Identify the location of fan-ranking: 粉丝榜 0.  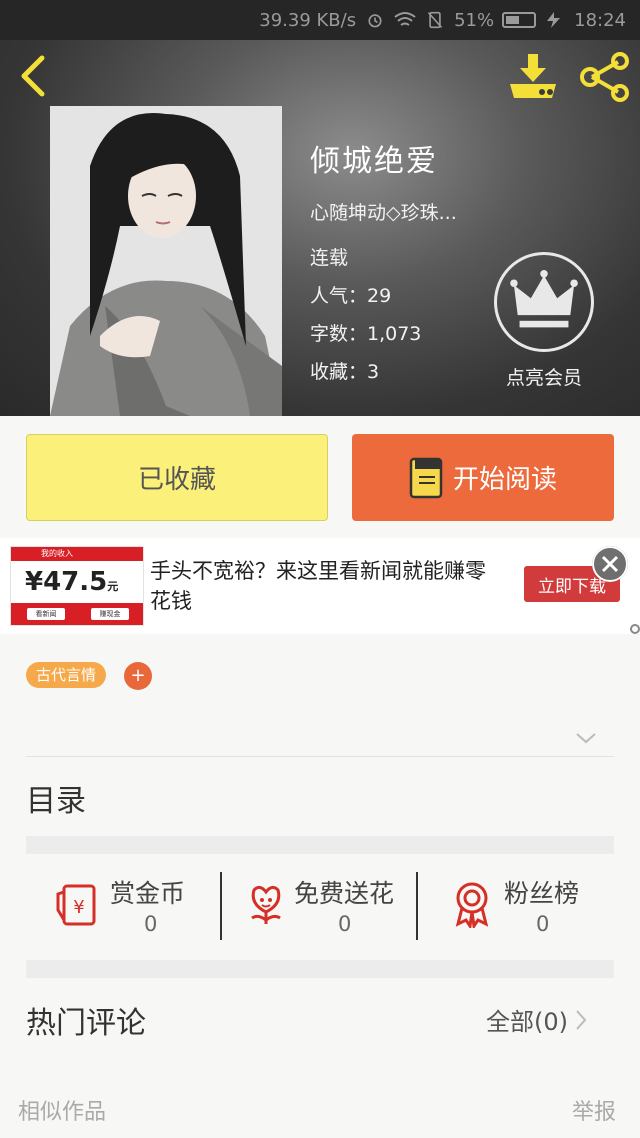
(516, 905).